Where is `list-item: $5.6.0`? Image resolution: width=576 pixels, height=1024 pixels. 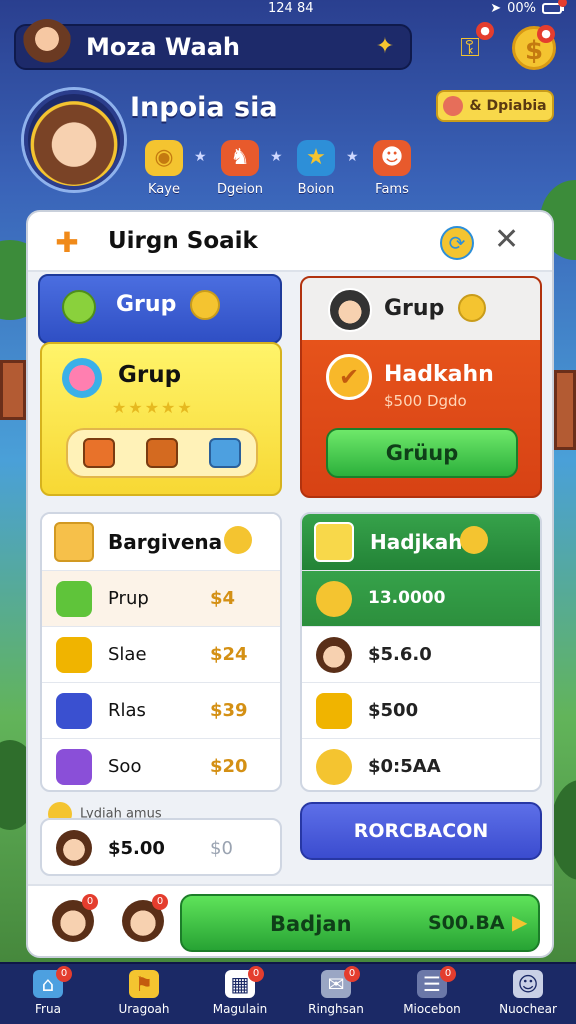
list-item: $5.6.0 is located at coordinates (421, 654).